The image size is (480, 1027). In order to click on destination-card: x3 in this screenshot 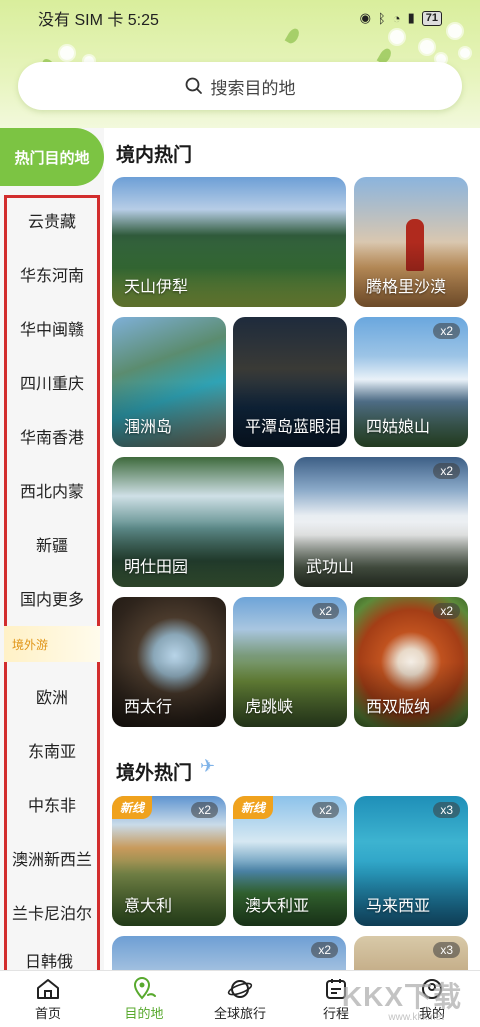, I will do `click(411, 953)`.